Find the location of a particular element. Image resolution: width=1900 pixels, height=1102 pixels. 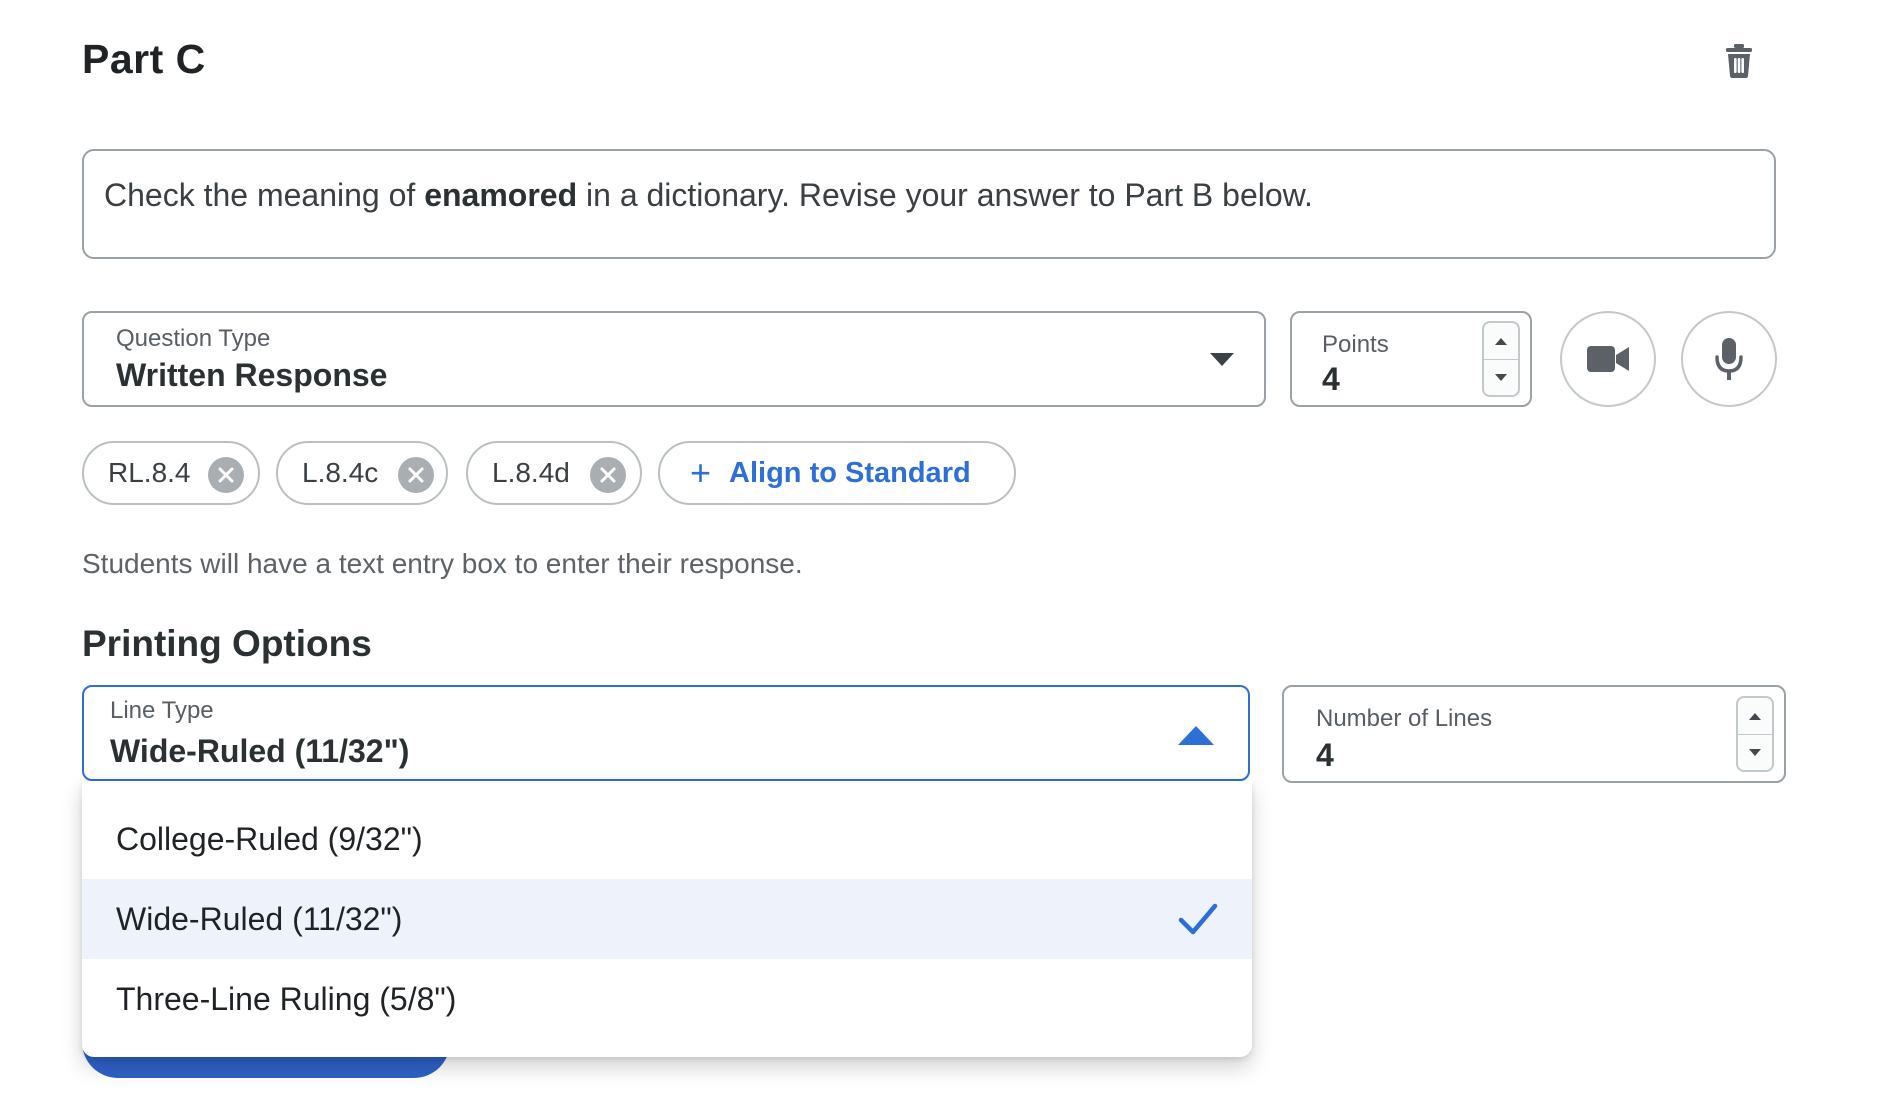

line-type-option-selected: Wide-Ruled (11/32") is located at coordinates (667, 919).